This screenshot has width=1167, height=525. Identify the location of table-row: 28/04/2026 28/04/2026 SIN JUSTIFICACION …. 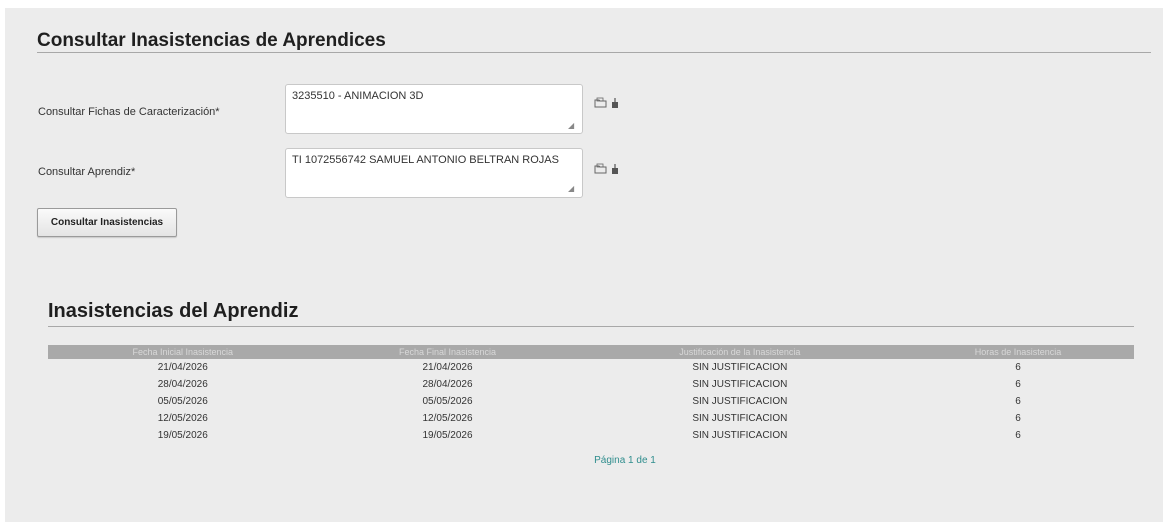
(591, 384).